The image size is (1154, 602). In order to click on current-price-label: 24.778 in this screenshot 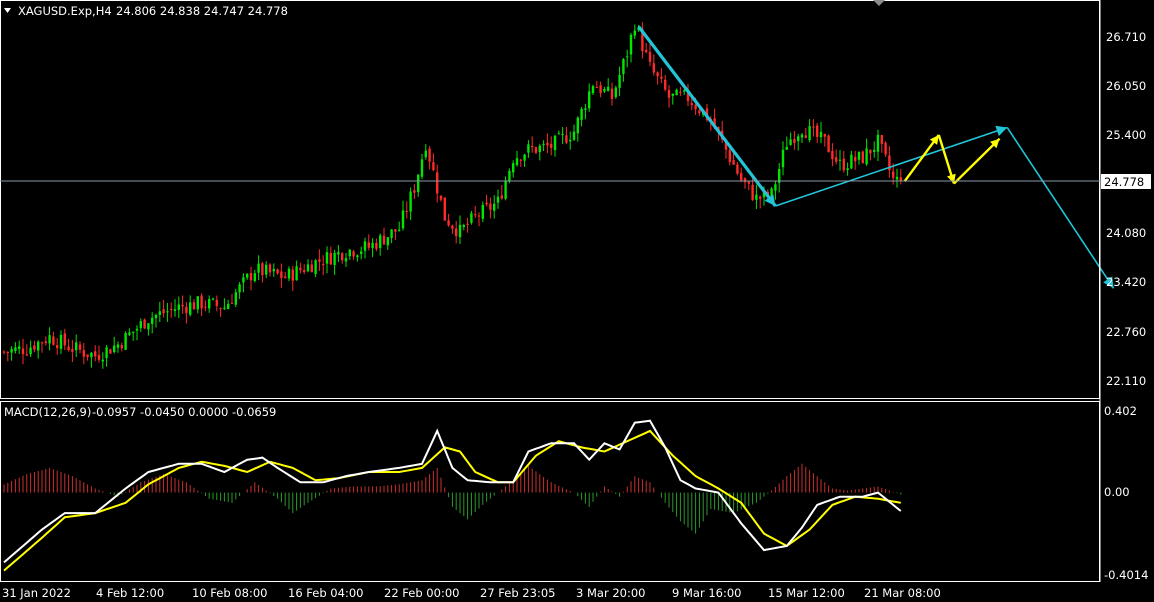, I will do `click(1124, 182)`.